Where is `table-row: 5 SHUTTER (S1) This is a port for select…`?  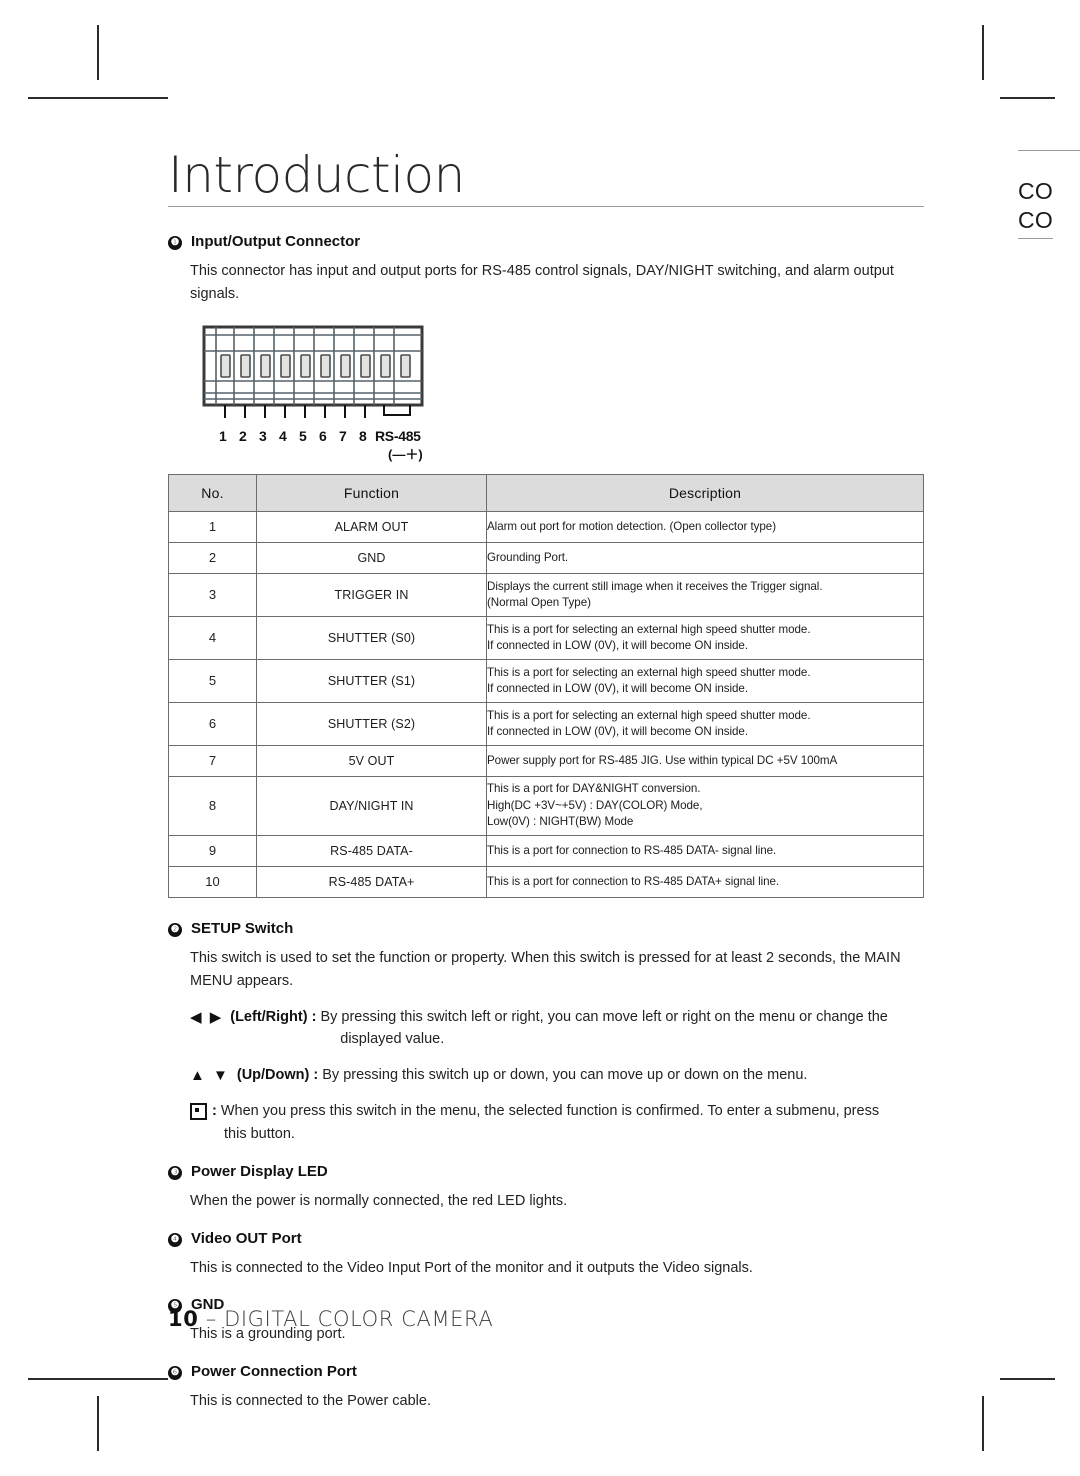
table-row: 5 SHUTTER (S1) This is a port for select… is located at coordinates (546, 680).